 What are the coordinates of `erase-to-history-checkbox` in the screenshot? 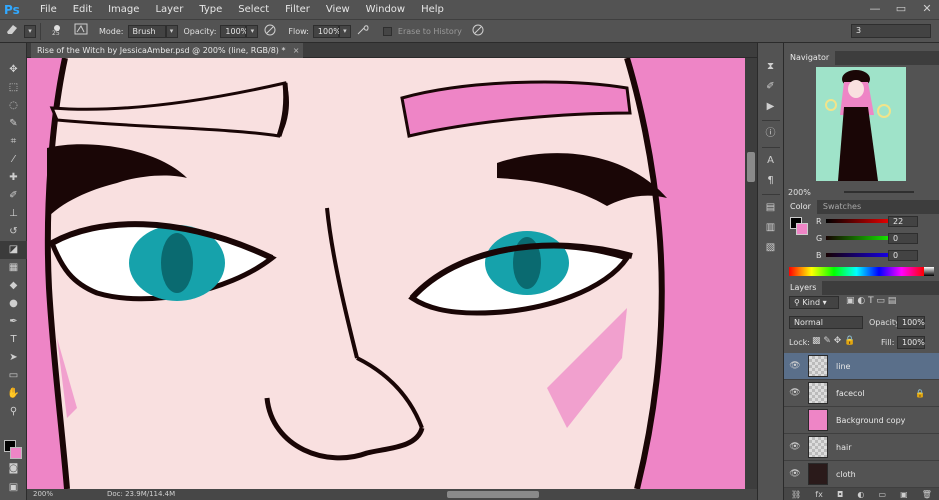 It's located at (387, 31).